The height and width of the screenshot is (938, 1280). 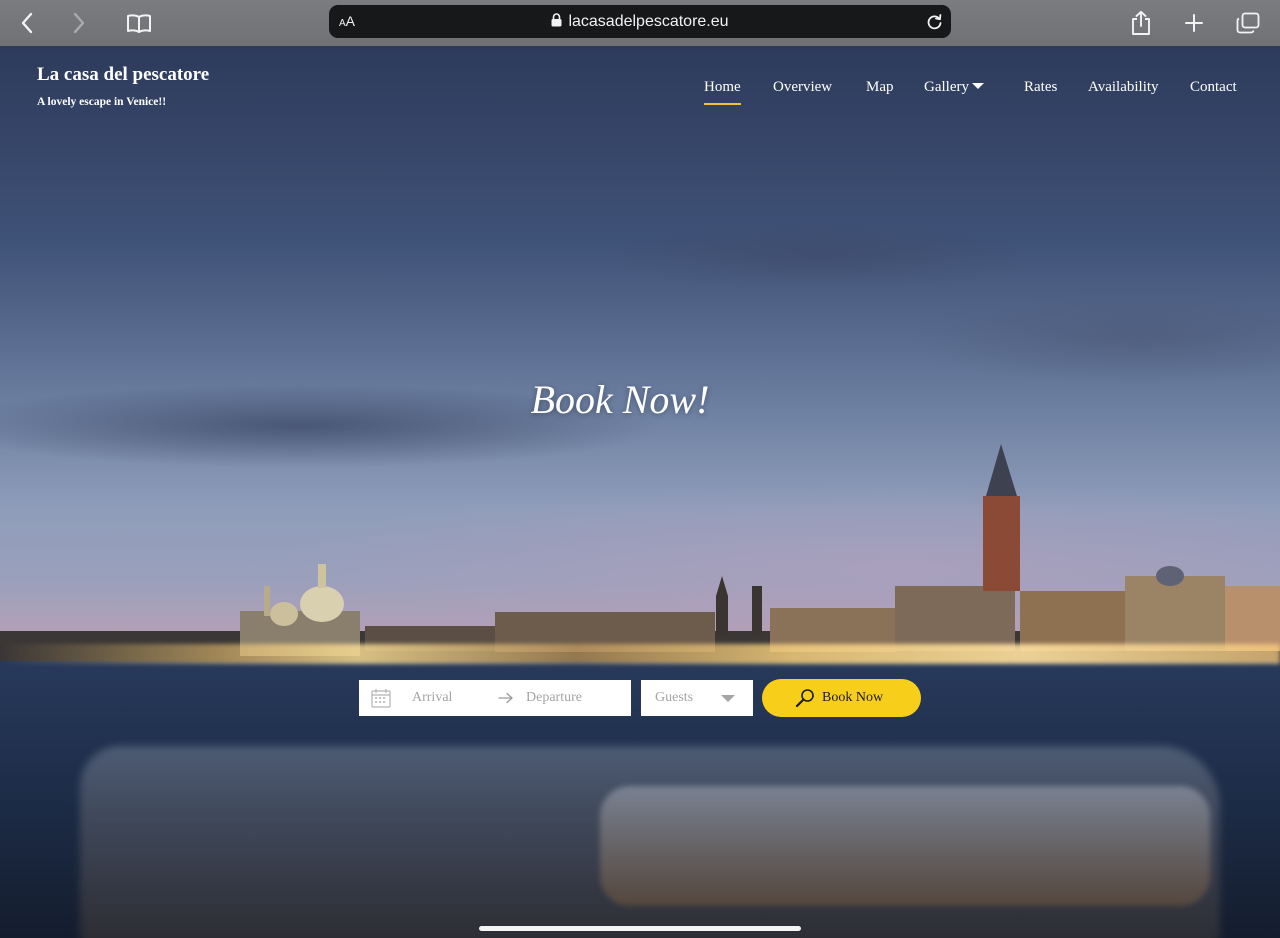 I want to click on url-text: lacasadelpescatore.eu, so click(x=648, y=21).